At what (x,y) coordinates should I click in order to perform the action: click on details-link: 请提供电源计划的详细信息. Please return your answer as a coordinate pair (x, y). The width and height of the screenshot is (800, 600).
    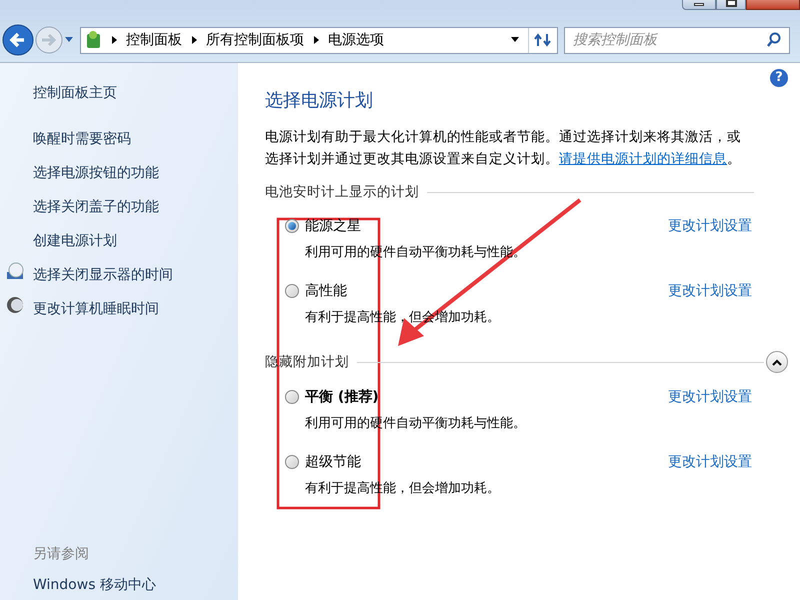
    Looking at the image, I should click on (643, 159).